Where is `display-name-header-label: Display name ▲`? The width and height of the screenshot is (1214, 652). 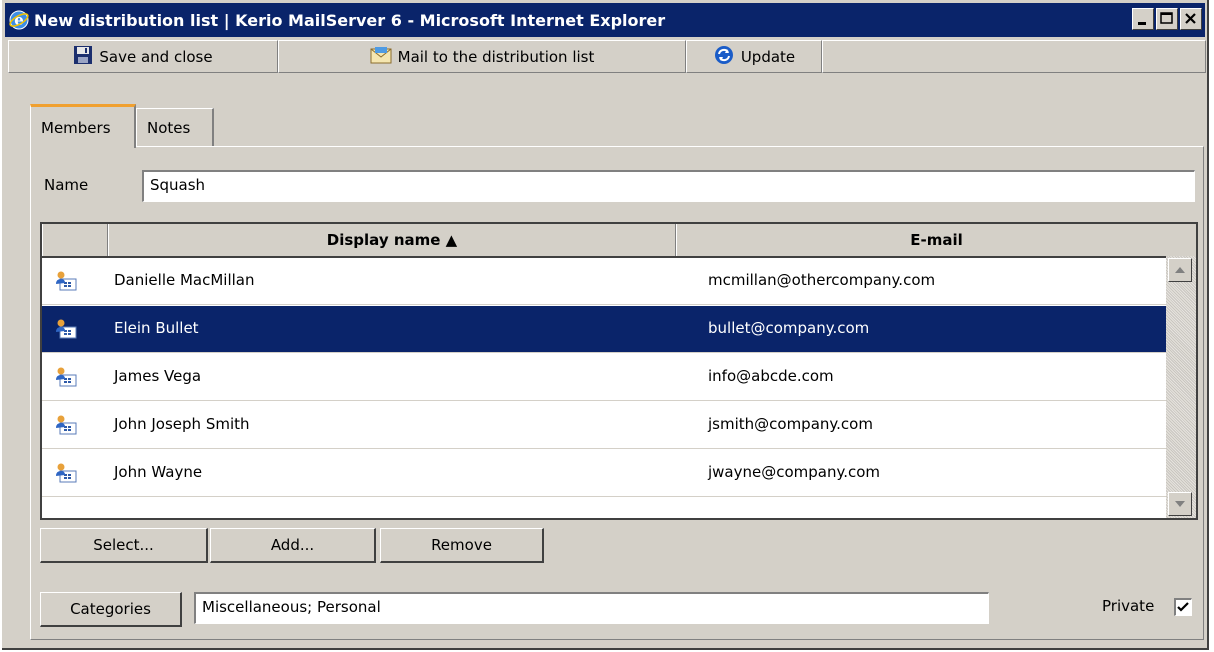 display-name-header-label: Display name ▲ is located at coordinates (392, 240).